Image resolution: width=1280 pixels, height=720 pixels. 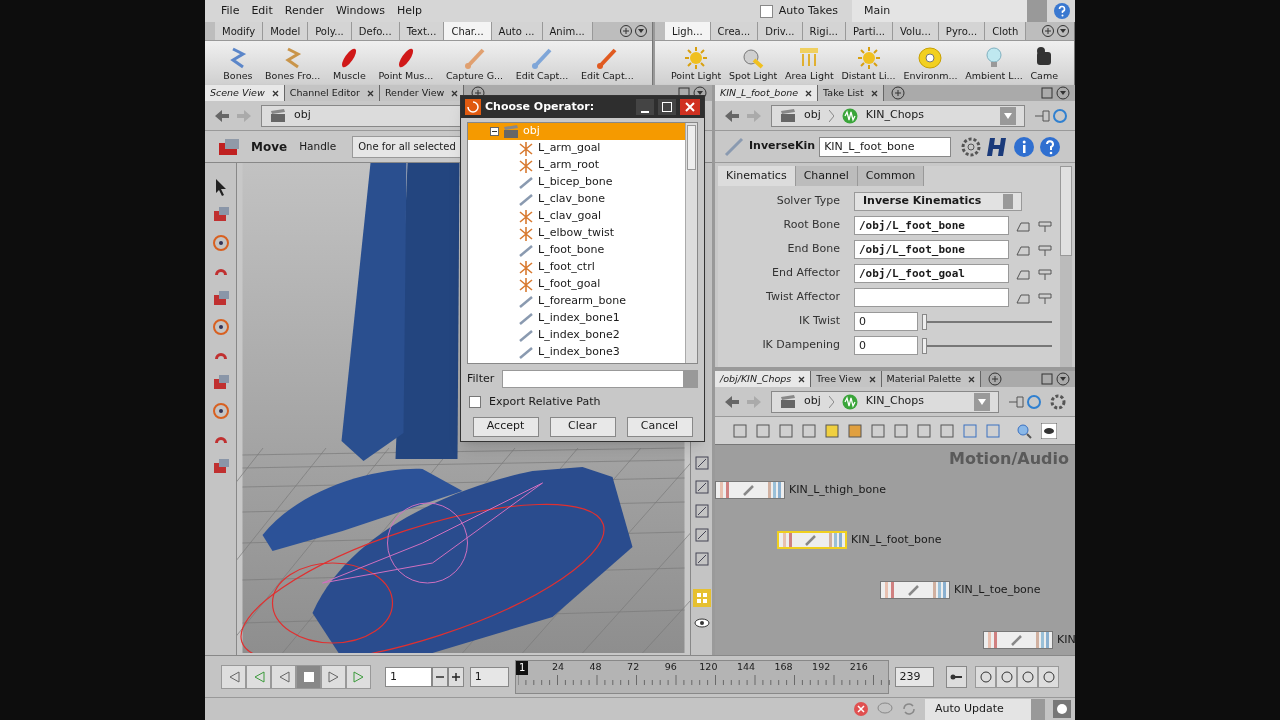 I want to click on frame-tick-label: 144, so click(x=746, y=666).